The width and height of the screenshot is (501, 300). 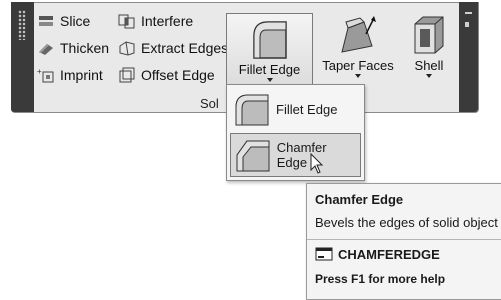 I want to click on taper-dropdown-arrow-icon, so click(x=358, y=76).